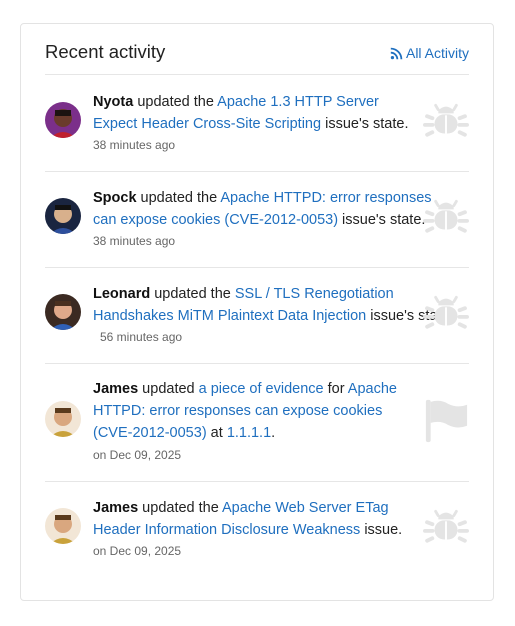 The height and width of the screenshot is (626, 515). I want to click on issue-link: SSL / TLS Renegotiation, so click(314, 294).